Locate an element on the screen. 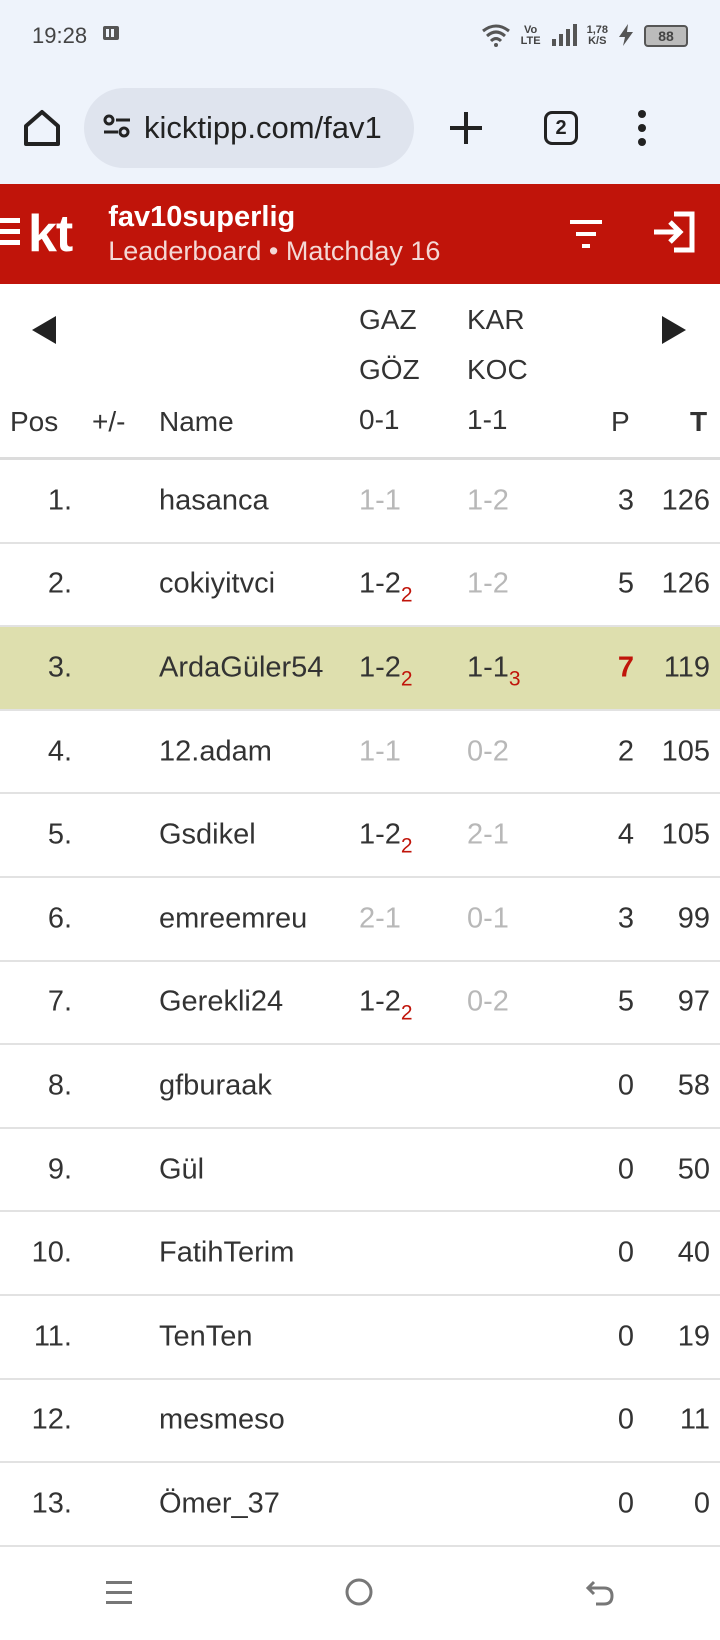 The height and width of the screenshot is (1640, 720). table-row: 11. TenTen 0 19 is located at coordinates (360, 1338).